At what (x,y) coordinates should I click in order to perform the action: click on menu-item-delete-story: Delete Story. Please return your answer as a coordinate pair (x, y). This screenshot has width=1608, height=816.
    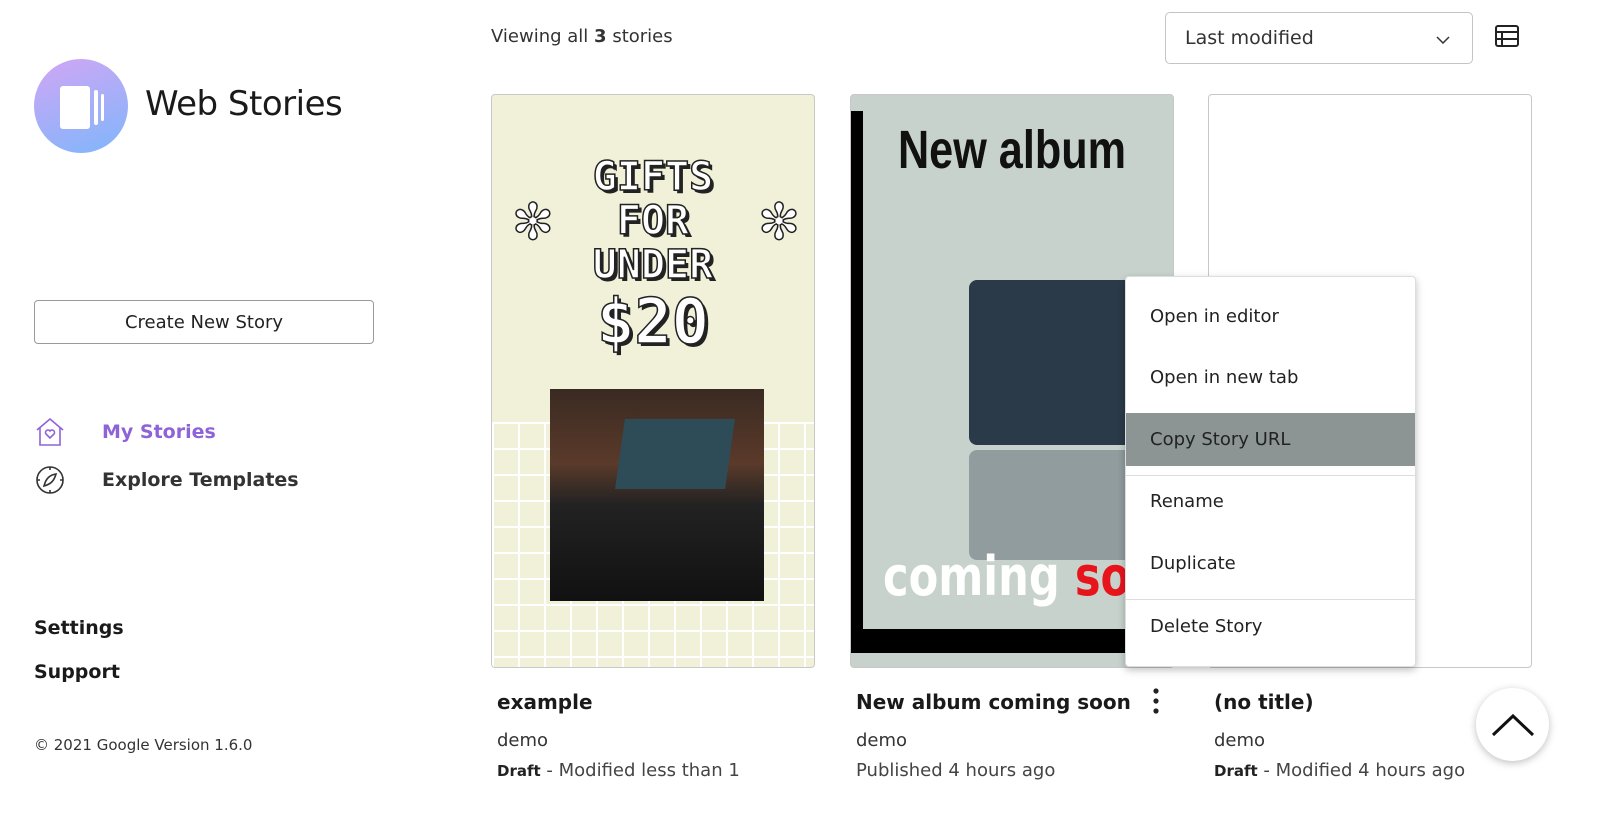
    Looking at the image, I should click on (1270, 626).